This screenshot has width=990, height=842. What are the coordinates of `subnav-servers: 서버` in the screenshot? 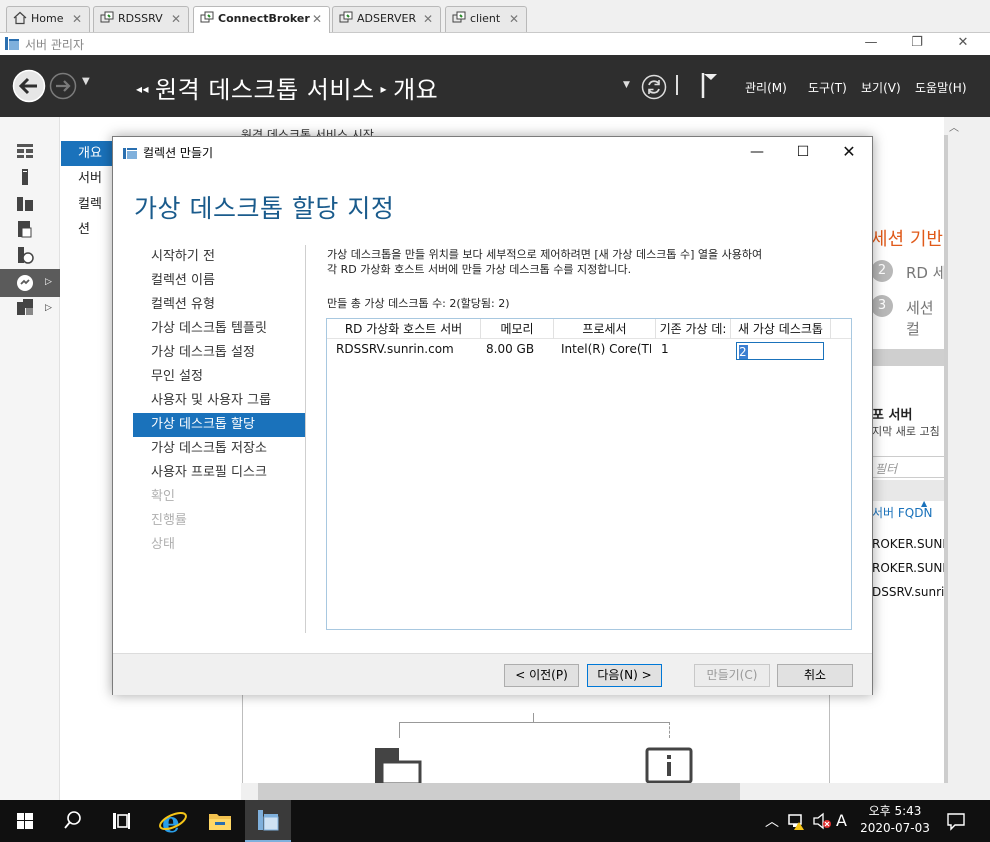 It's located at (87, 178).